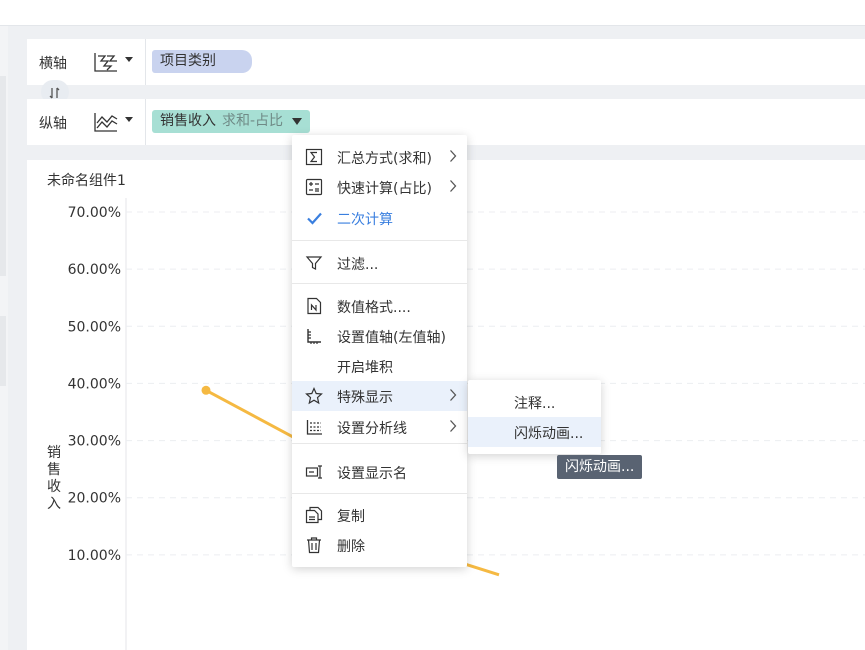  I want to click on copy-icon, so click(314, 515).